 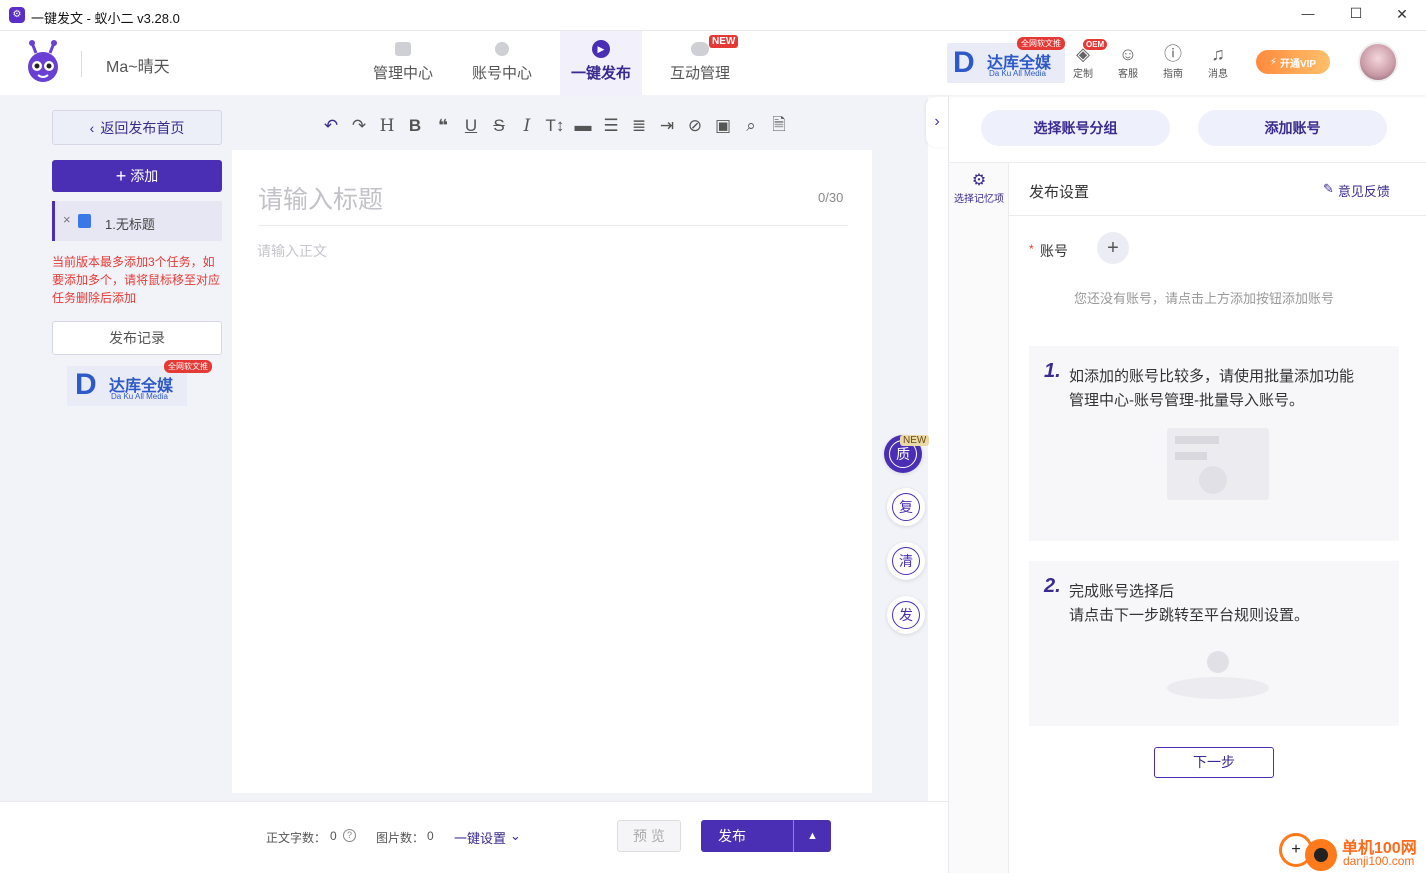 I want to click on tab-account-center: 账号中心, so click(x=502, y=63).